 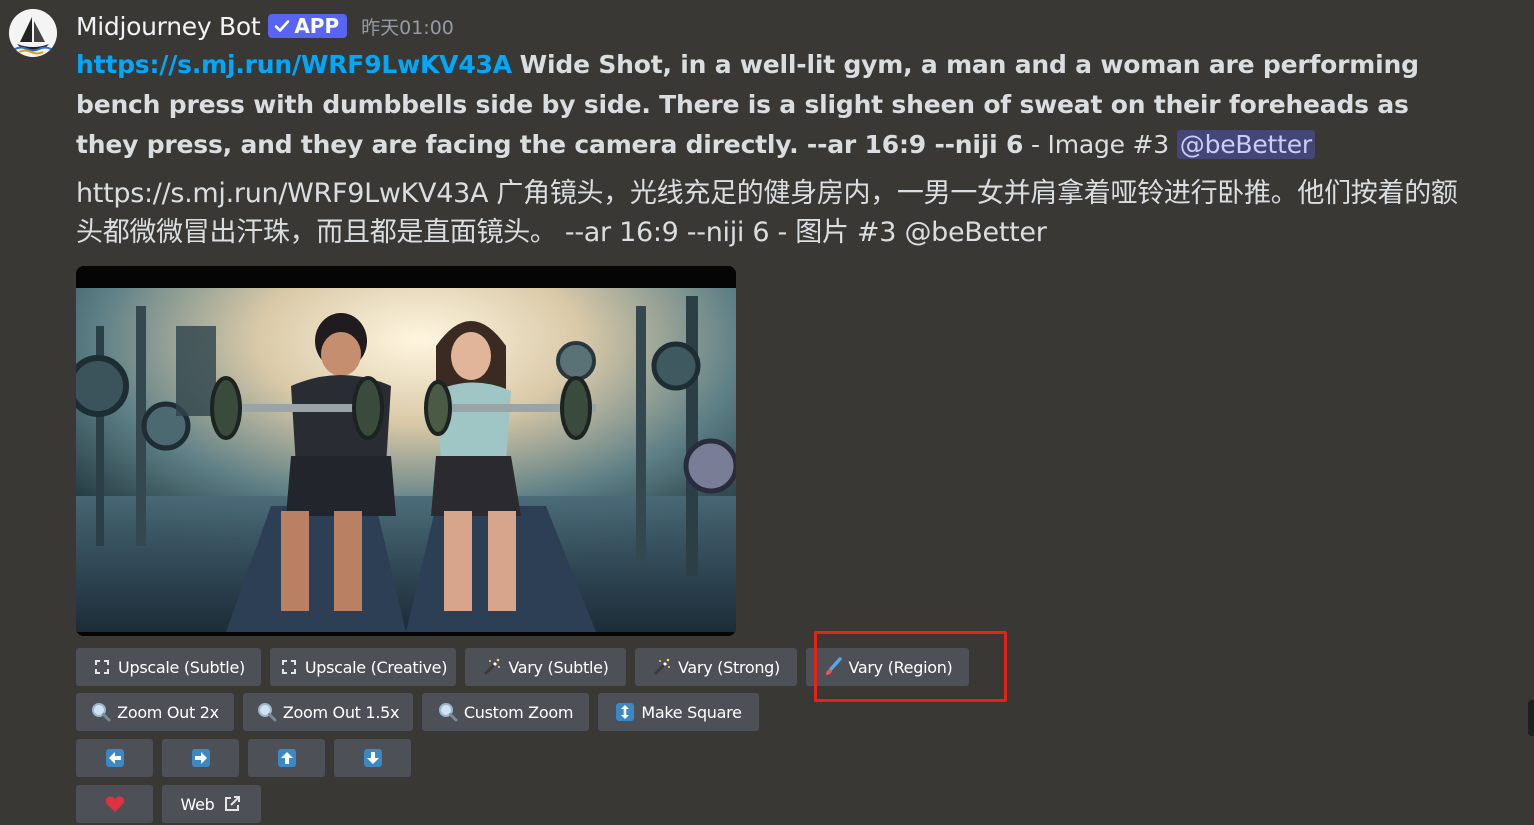 What do you see at coordinates (558, 667) in the screenshot?
I see `vary-subtle-label: Vary (Subtle)` at bounding box center [558, 667].